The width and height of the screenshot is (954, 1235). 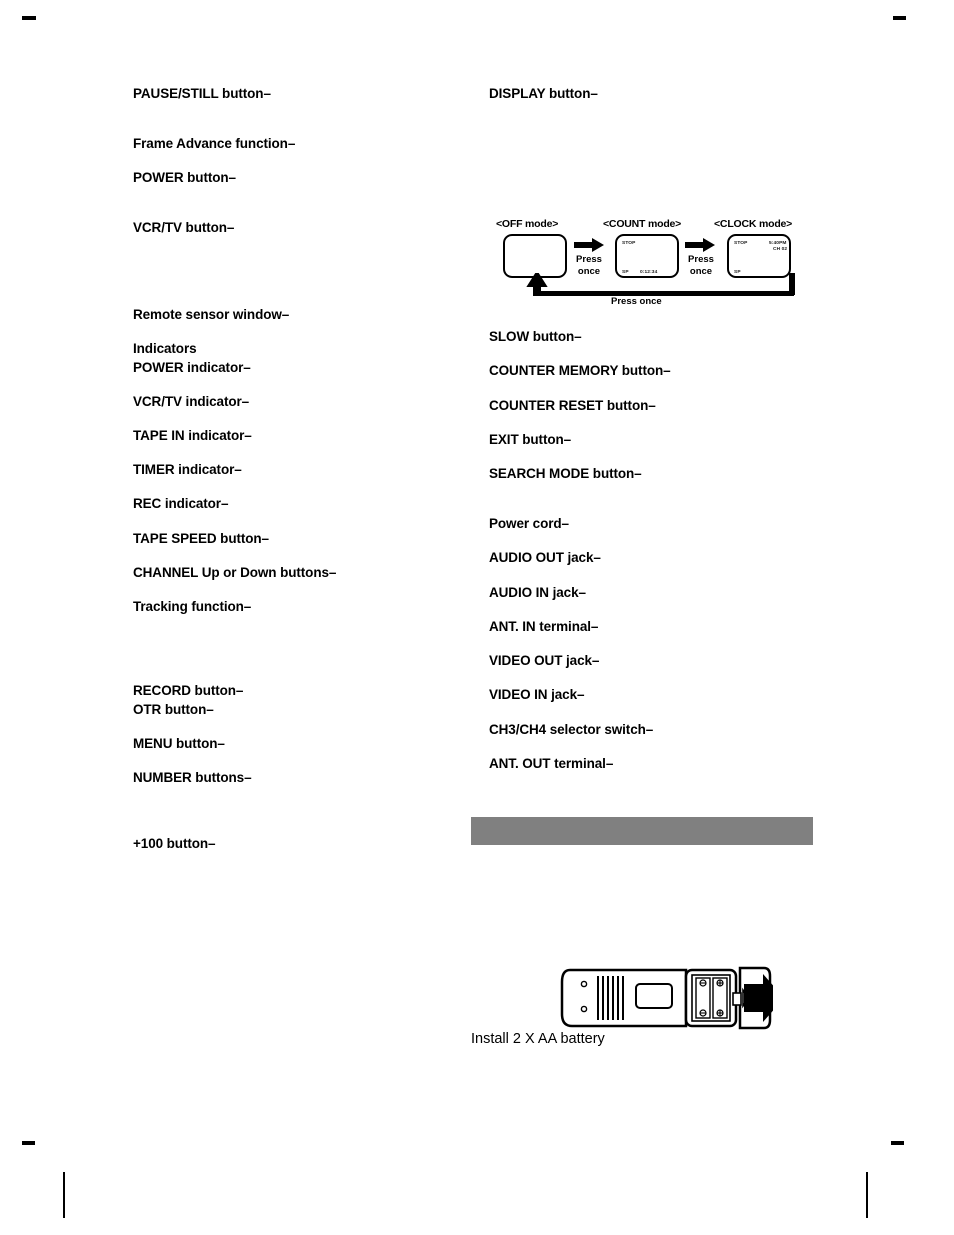 What do you see at coordinates (629, 243) in the screenshot?
I see `count-screen-status: STOP` at bounding box center [629, 243].